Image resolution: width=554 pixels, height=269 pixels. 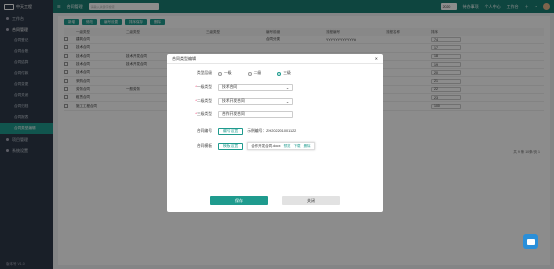 I want to click on type1-row: *一级类型 技术合同 ⌄, so click(x=275, y=87).